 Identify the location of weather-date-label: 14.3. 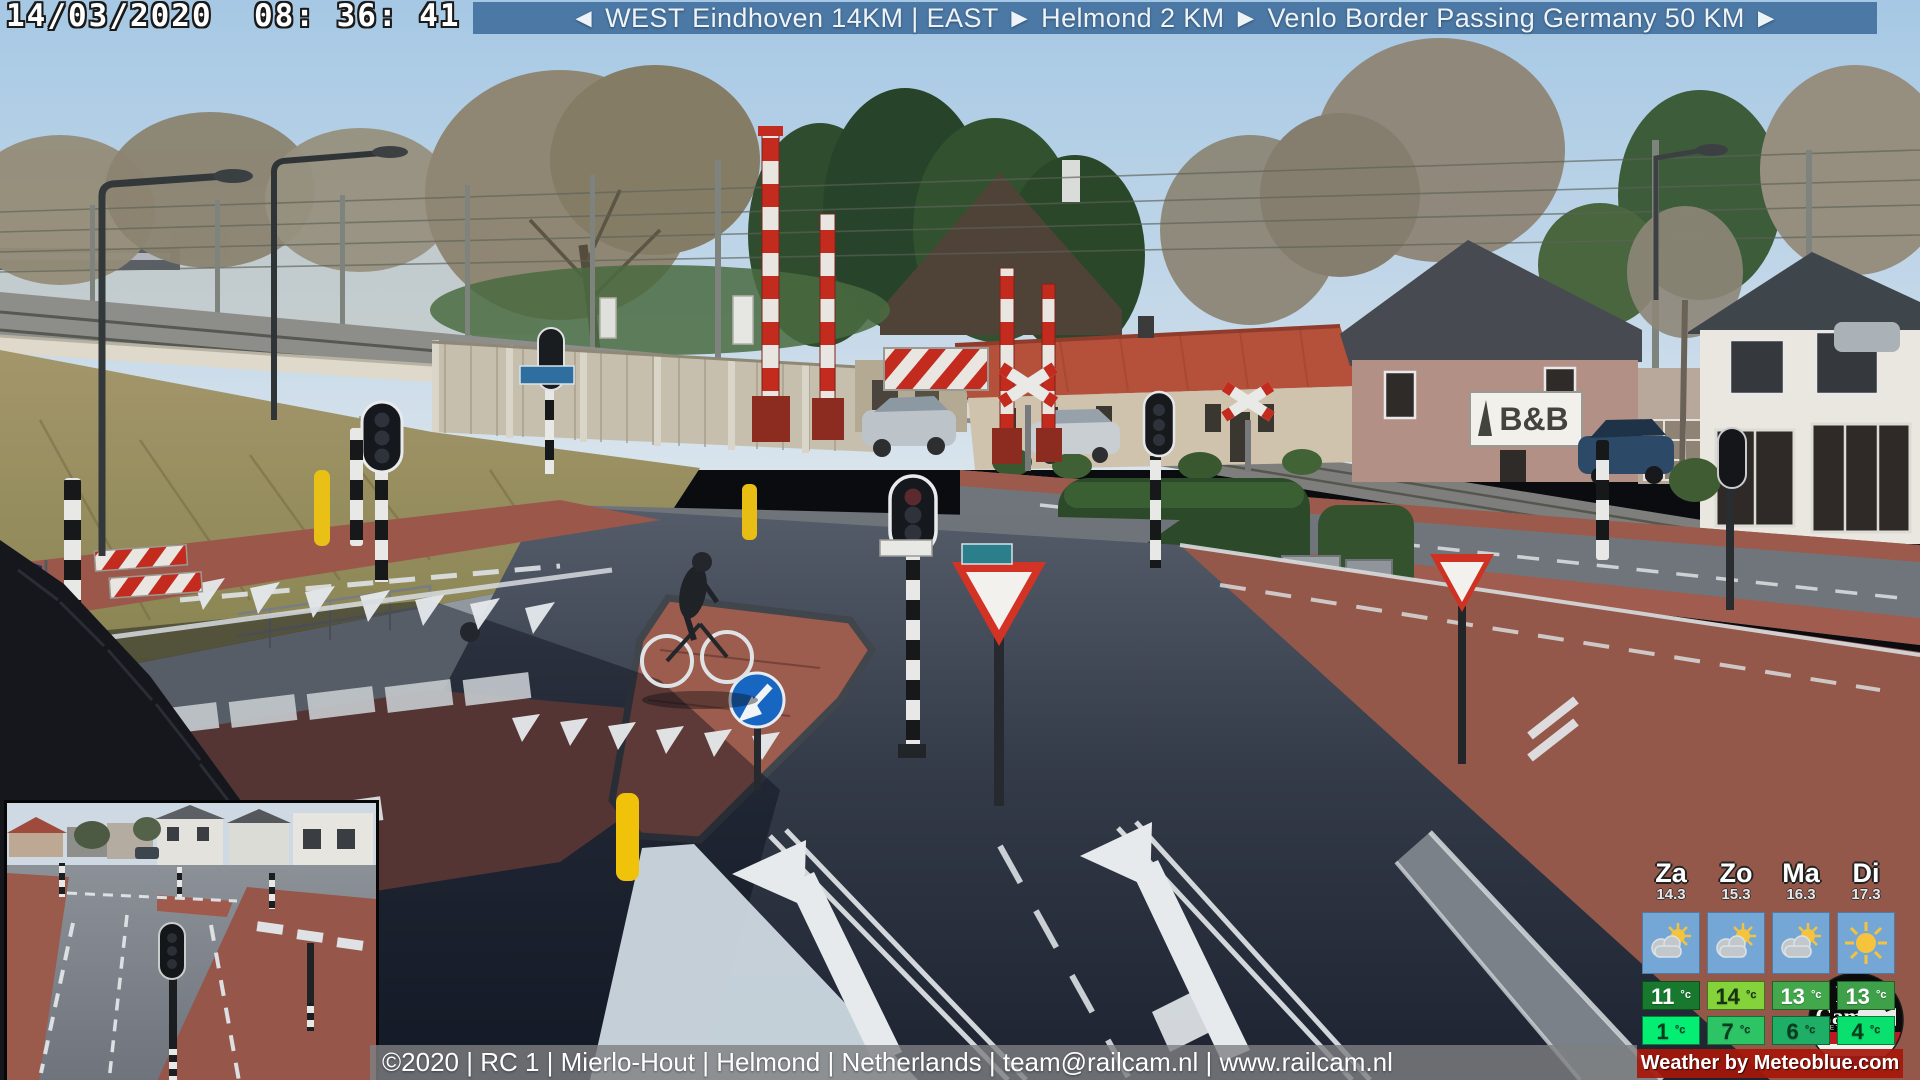
(1671, 894).